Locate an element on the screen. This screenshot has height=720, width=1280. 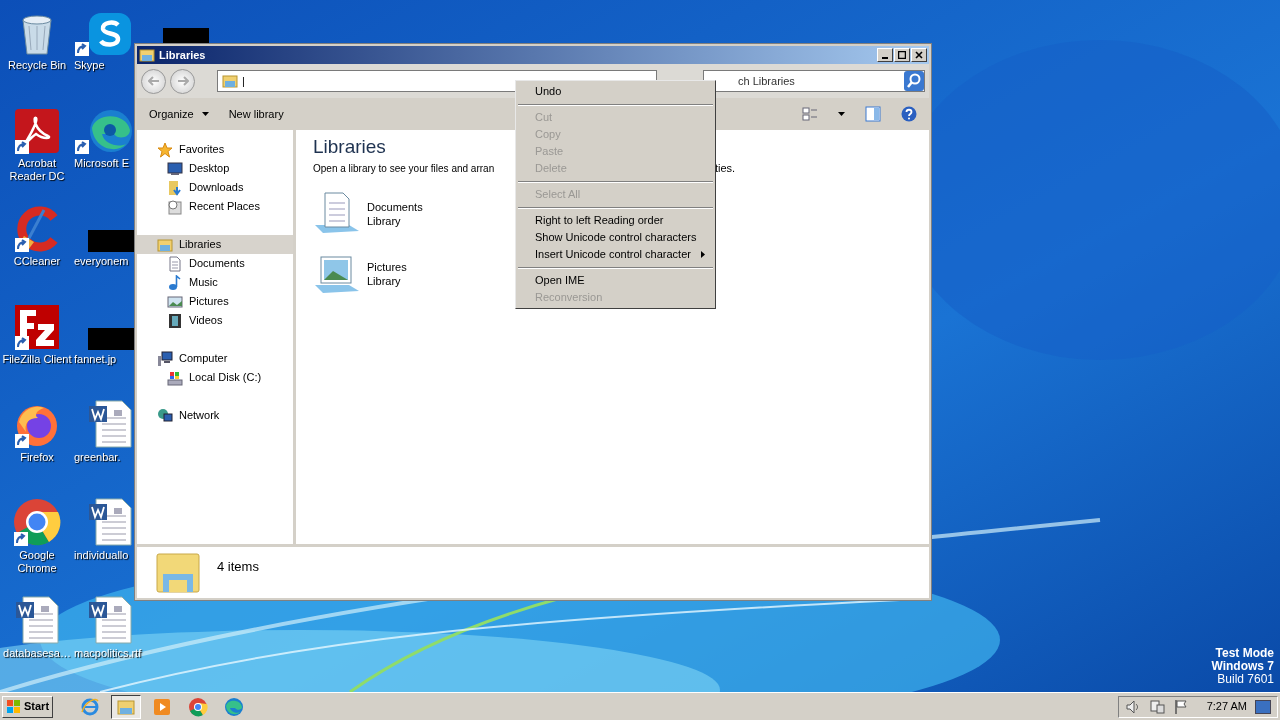
nav-item: Network is located at coordinates (215, 415).